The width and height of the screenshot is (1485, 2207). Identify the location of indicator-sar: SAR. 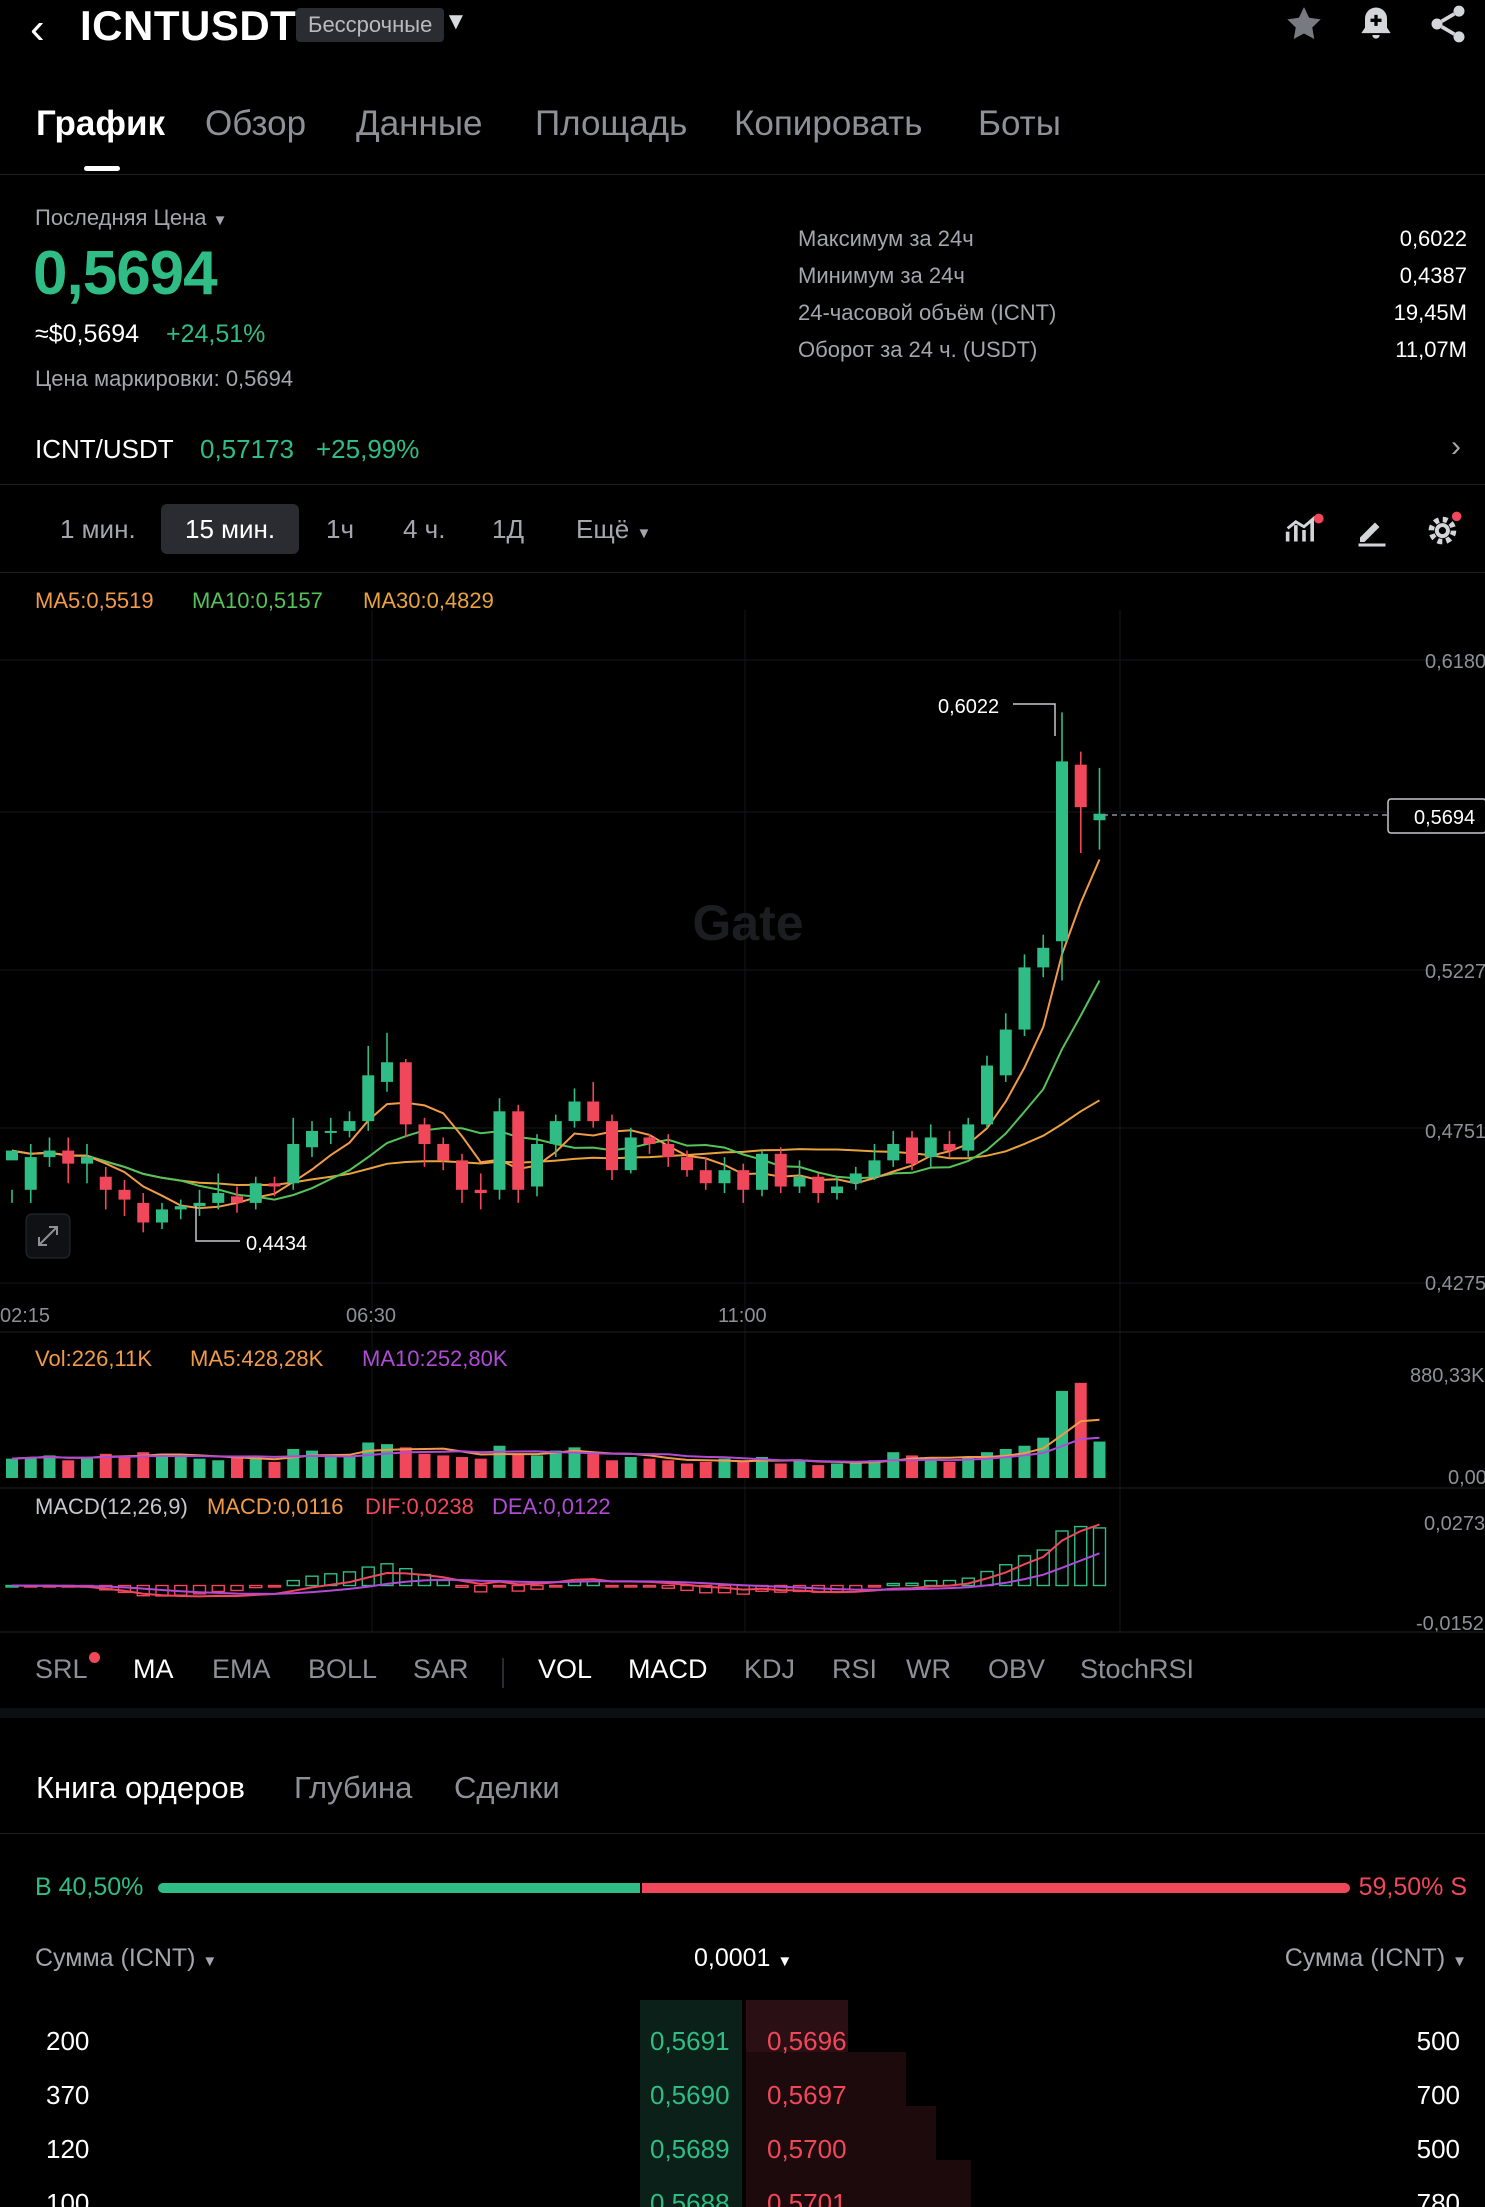
(441, 1669).